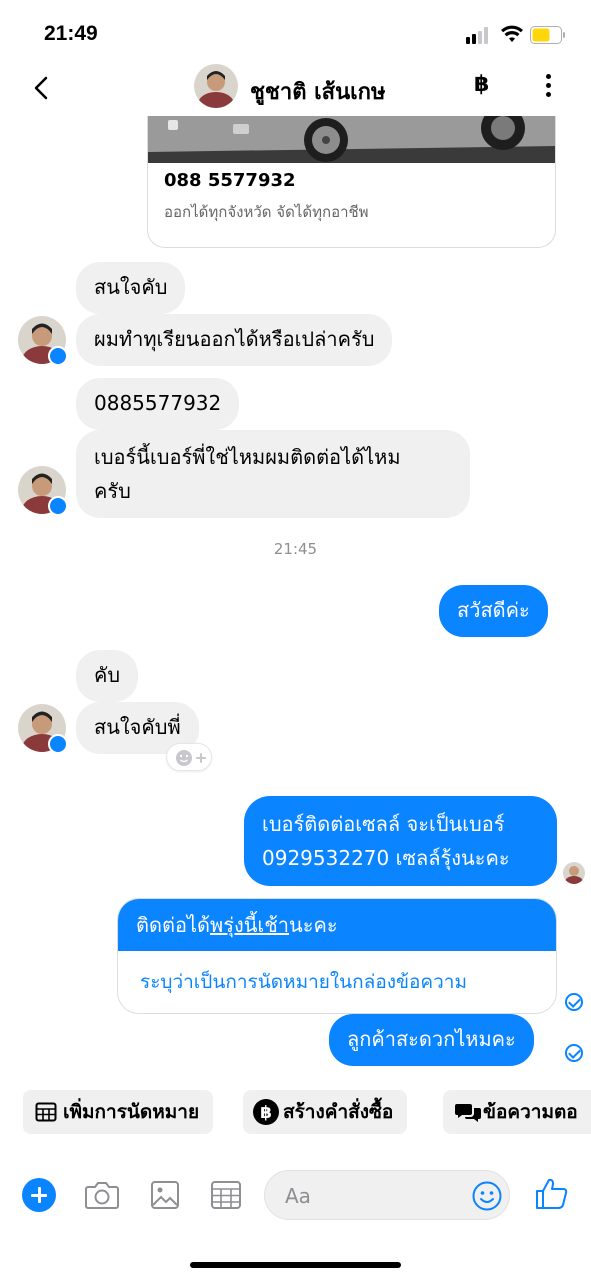 The height and width of the screenshot is (1280, 591). I want to click on emoji-icon, so click(487, 1196).